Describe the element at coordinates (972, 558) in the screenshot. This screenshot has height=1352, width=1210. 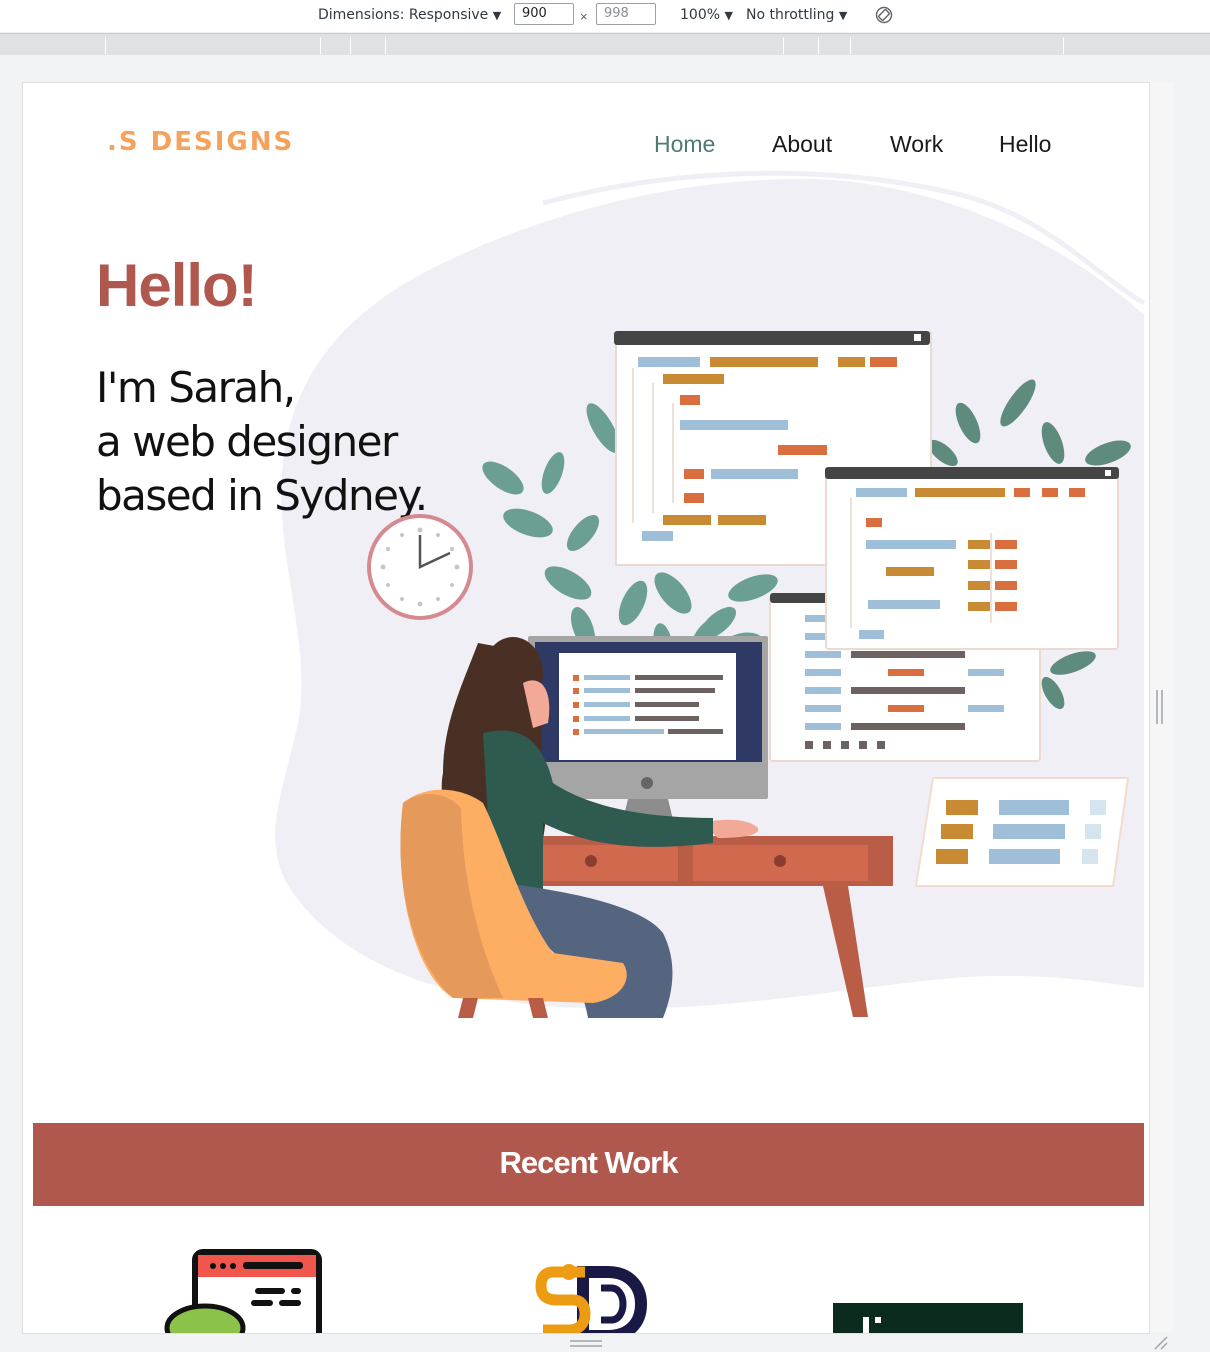
I see `code-window-right` at that location.